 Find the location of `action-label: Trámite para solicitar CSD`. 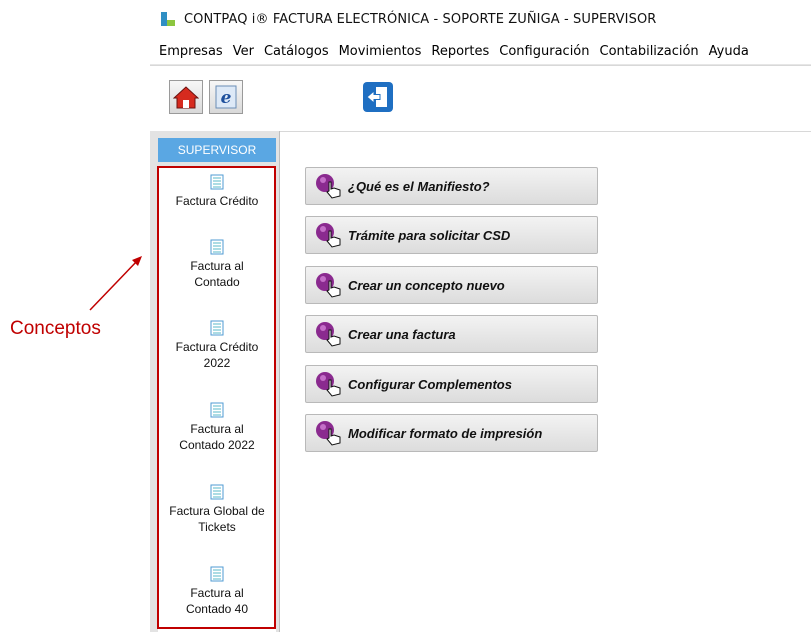

action-label: Trámite para solicitar CSD is located at coordinates (429, 235).